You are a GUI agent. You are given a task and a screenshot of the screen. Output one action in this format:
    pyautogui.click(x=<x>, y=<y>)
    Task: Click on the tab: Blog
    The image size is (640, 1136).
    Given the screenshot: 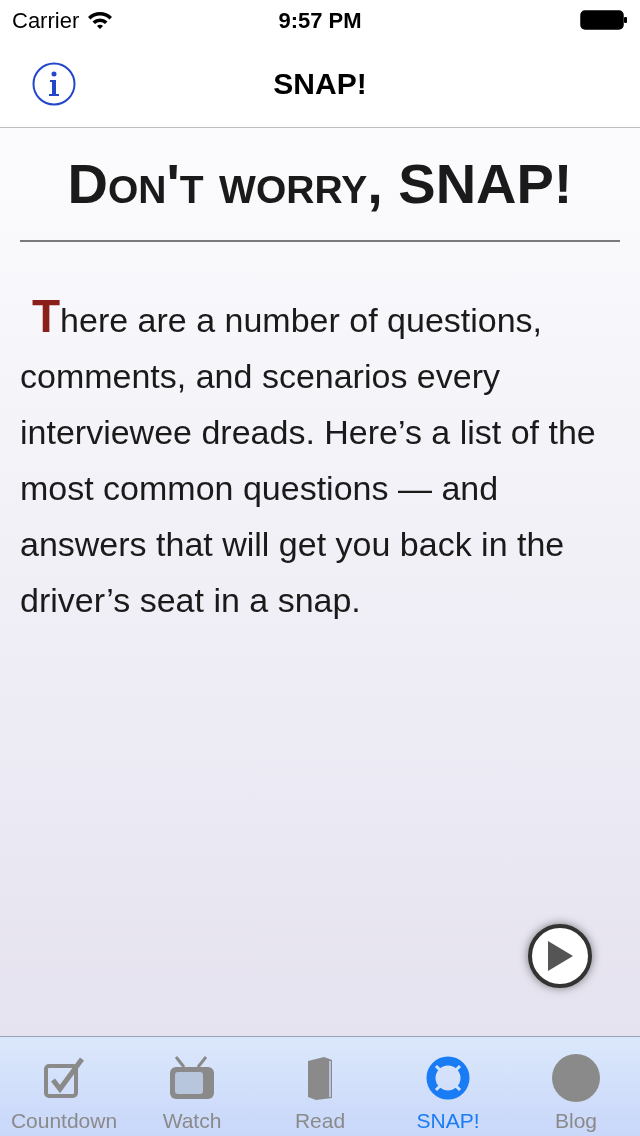 What is the action you would take?
    pyautogui.click(x=576, y=1086)
    